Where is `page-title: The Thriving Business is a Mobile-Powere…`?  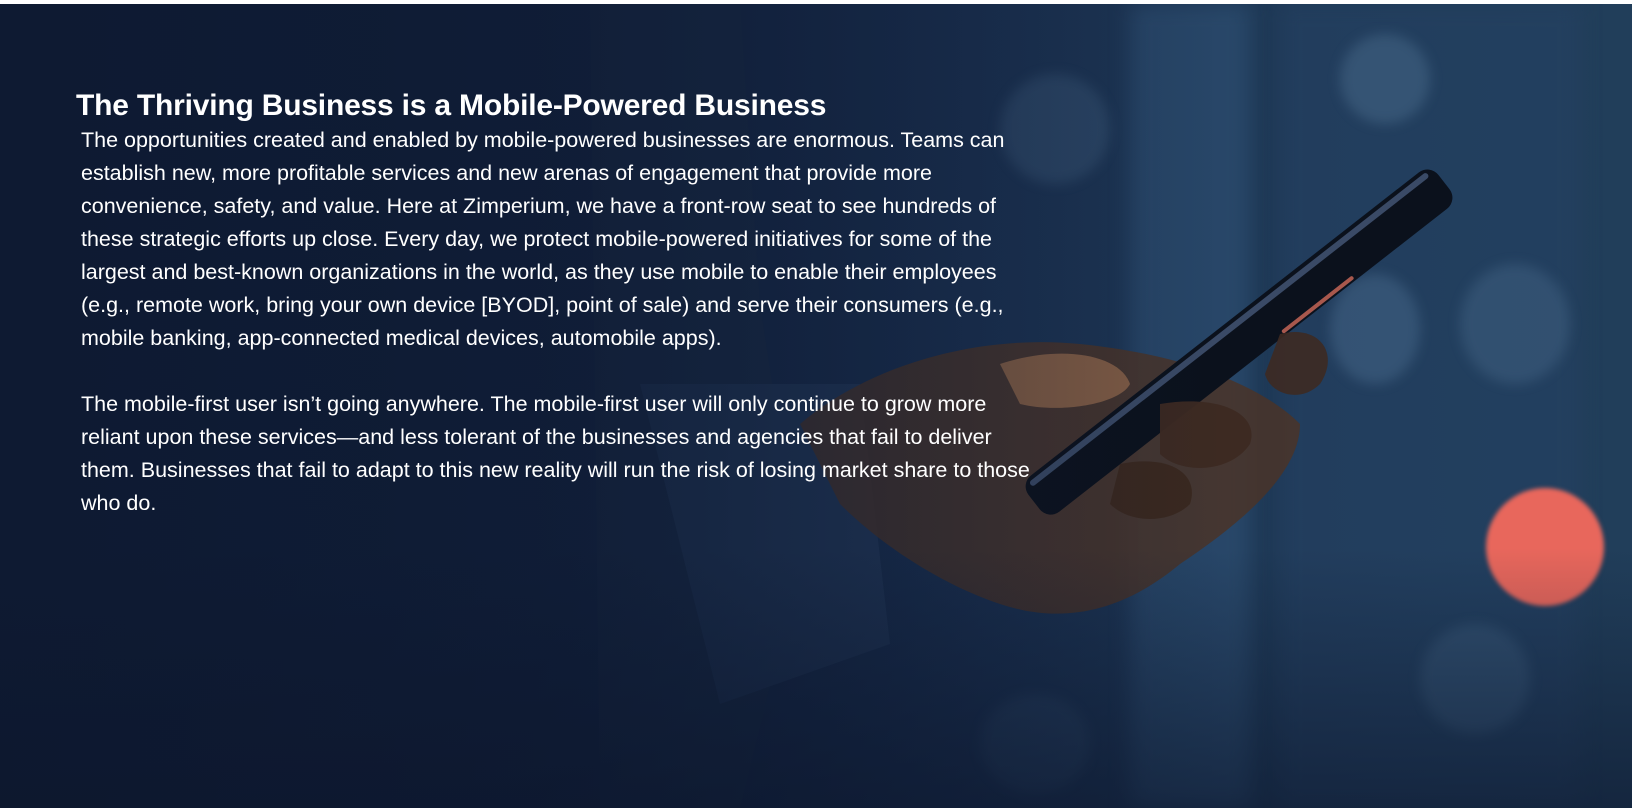
page-title: The Thriving Business is a Mobile-Powere… is located at coordinates (451, 105).